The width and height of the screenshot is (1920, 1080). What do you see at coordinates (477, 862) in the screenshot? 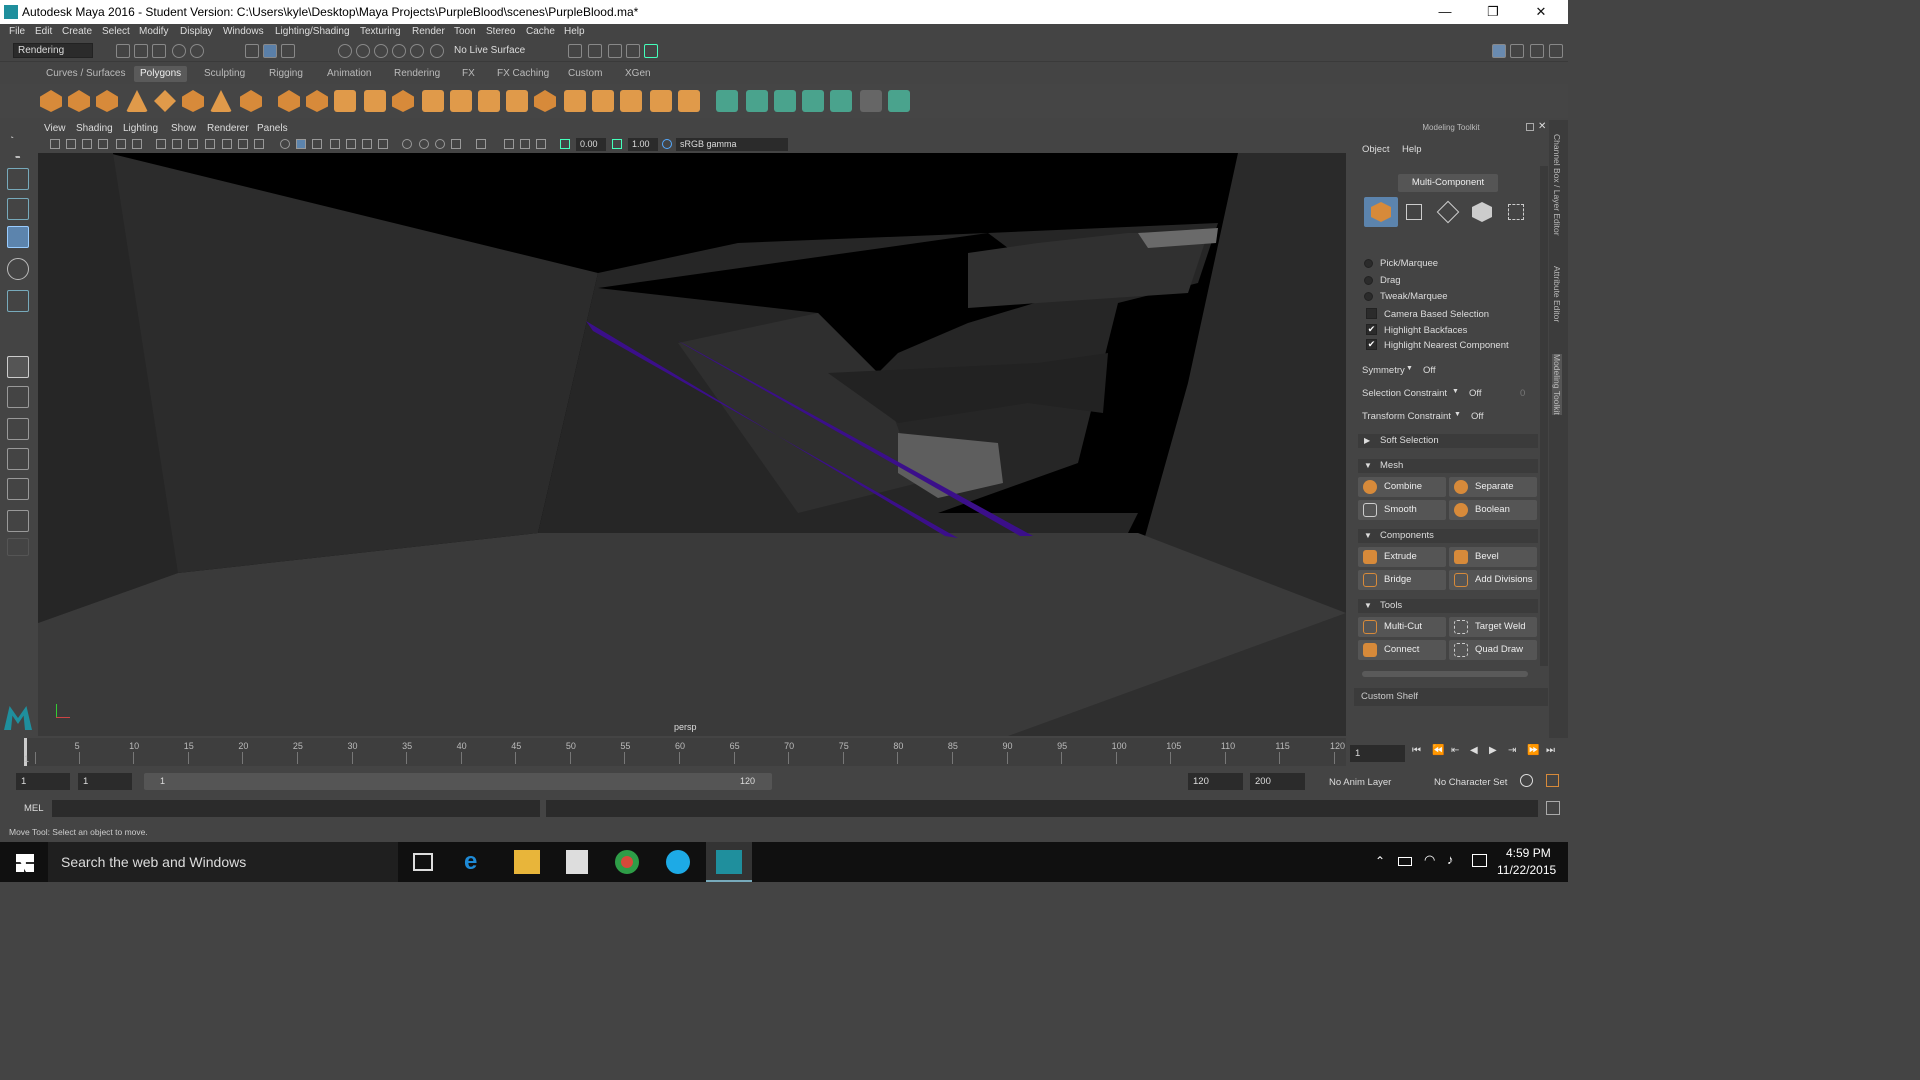
I see `edge-browser-icon: e` at bounding box center [477, 862].